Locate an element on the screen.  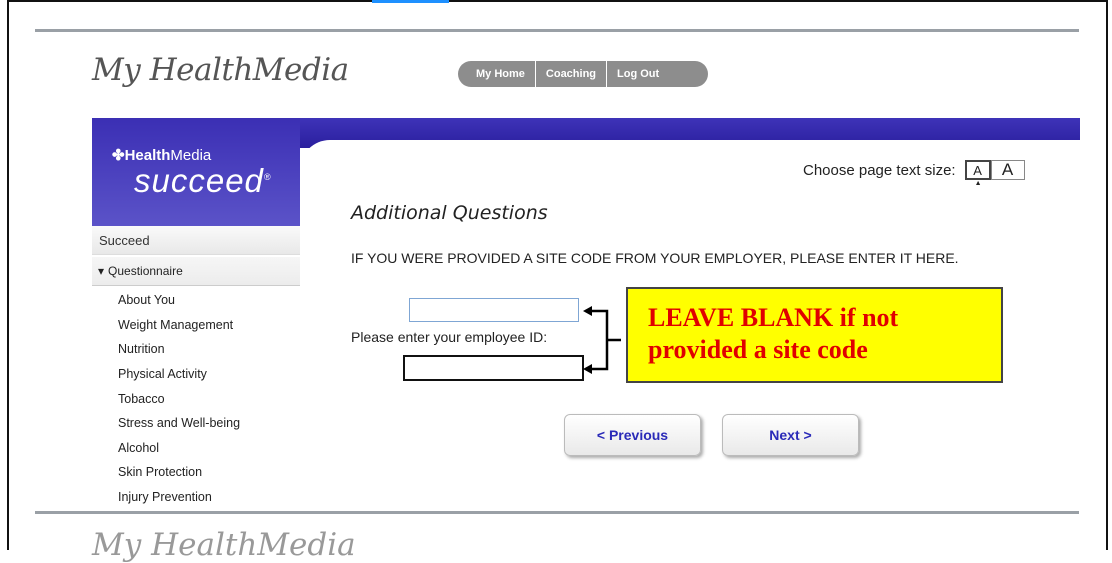
sidebar-item-physical-activity: Physical Activity is located at coordinates (196, 374).